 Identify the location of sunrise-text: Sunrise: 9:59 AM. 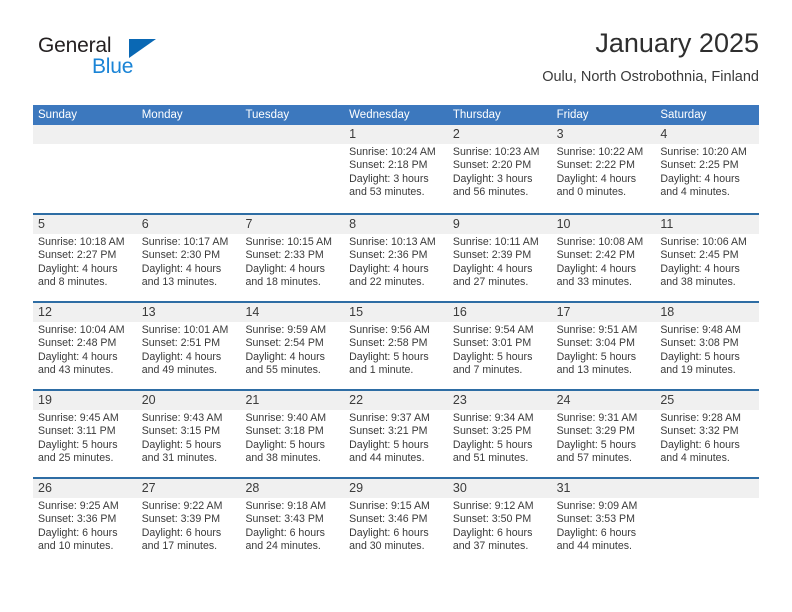
(286, 330).